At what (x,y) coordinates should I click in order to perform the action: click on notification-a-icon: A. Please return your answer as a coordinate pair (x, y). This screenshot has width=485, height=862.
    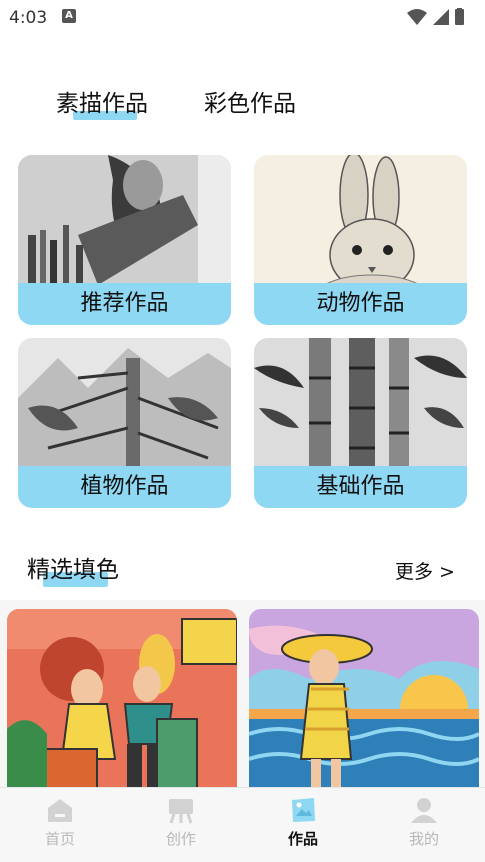
    Looking at the image, I should click on (69, 16).